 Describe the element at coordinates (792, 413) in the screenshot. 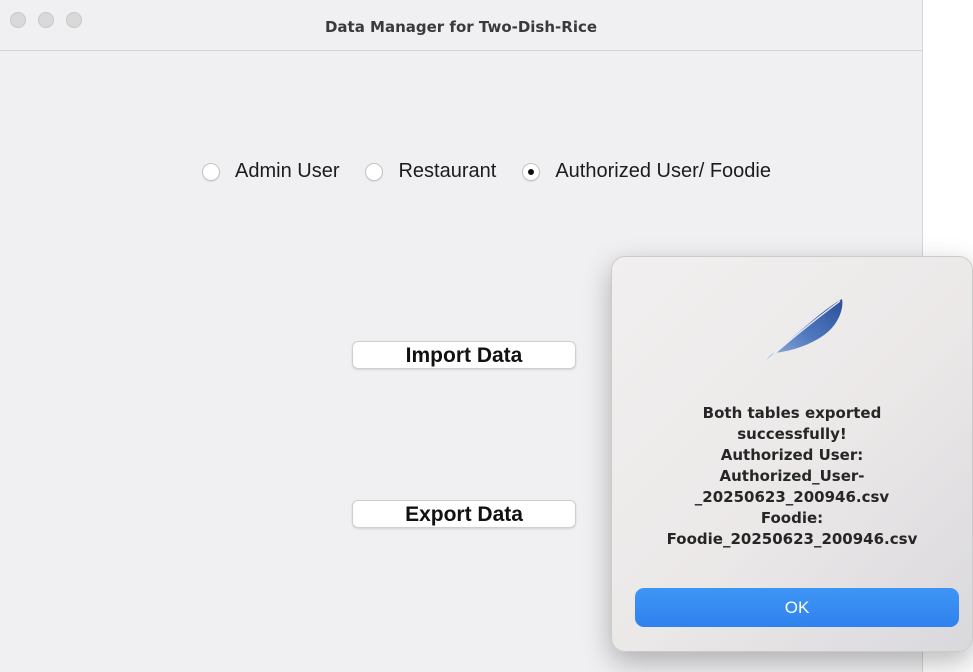

I see `message-line: Both tables exported` at that location.